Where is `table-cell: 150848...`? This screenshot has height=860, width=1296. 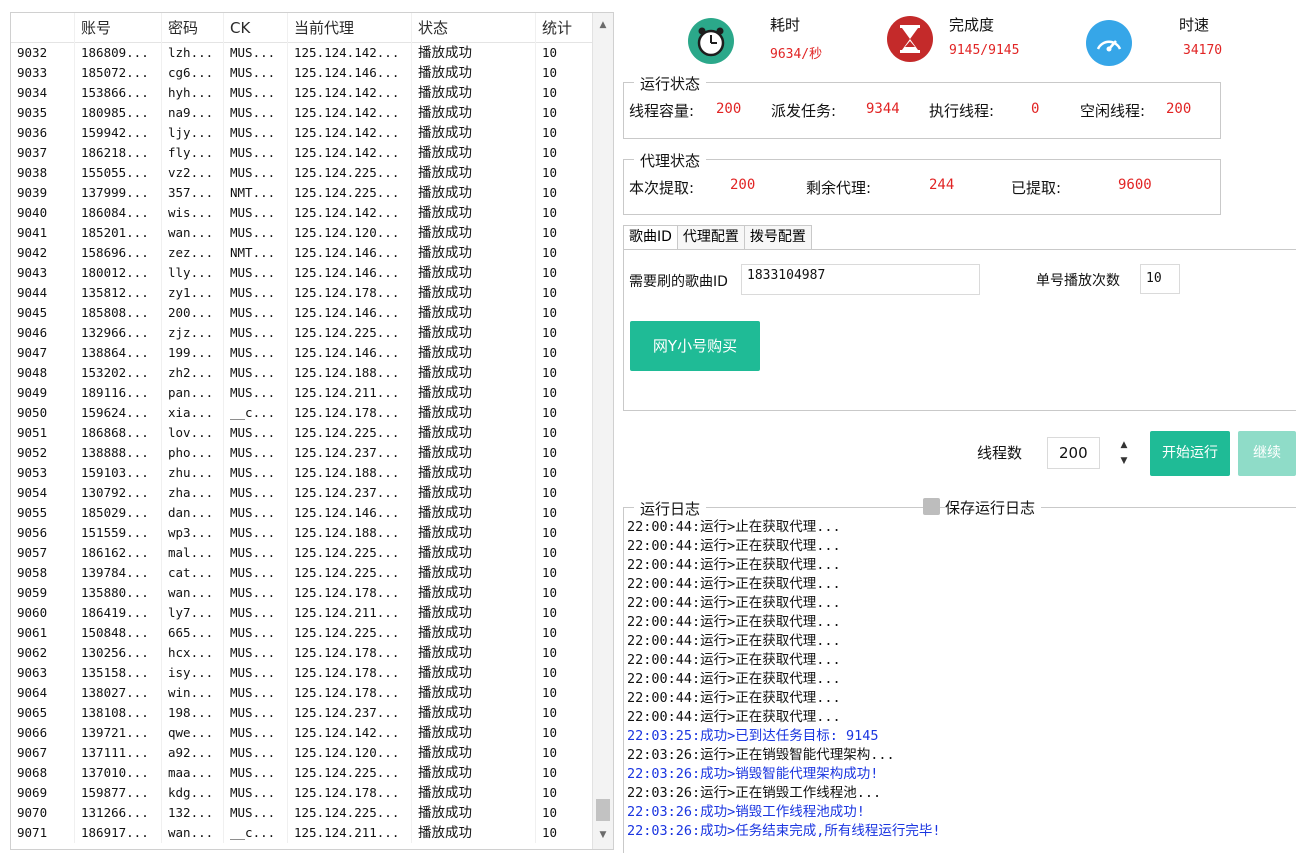
table-cell: 150848... is located at coordinates (118, 633).